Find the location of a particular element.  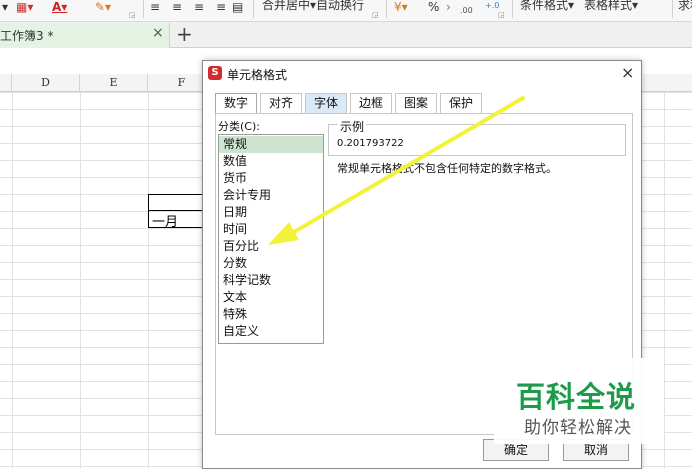

arrow-shaft is located at coordinates (408, 165).